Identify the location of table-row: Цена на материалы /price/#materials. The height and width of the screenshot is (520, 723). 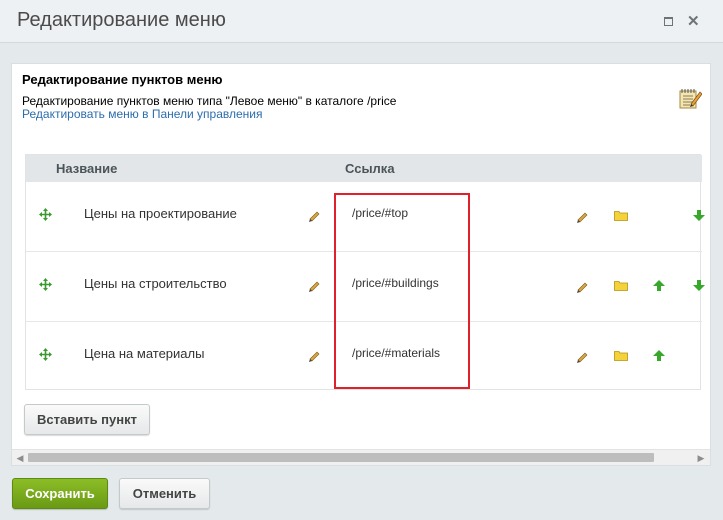
(364, 357).